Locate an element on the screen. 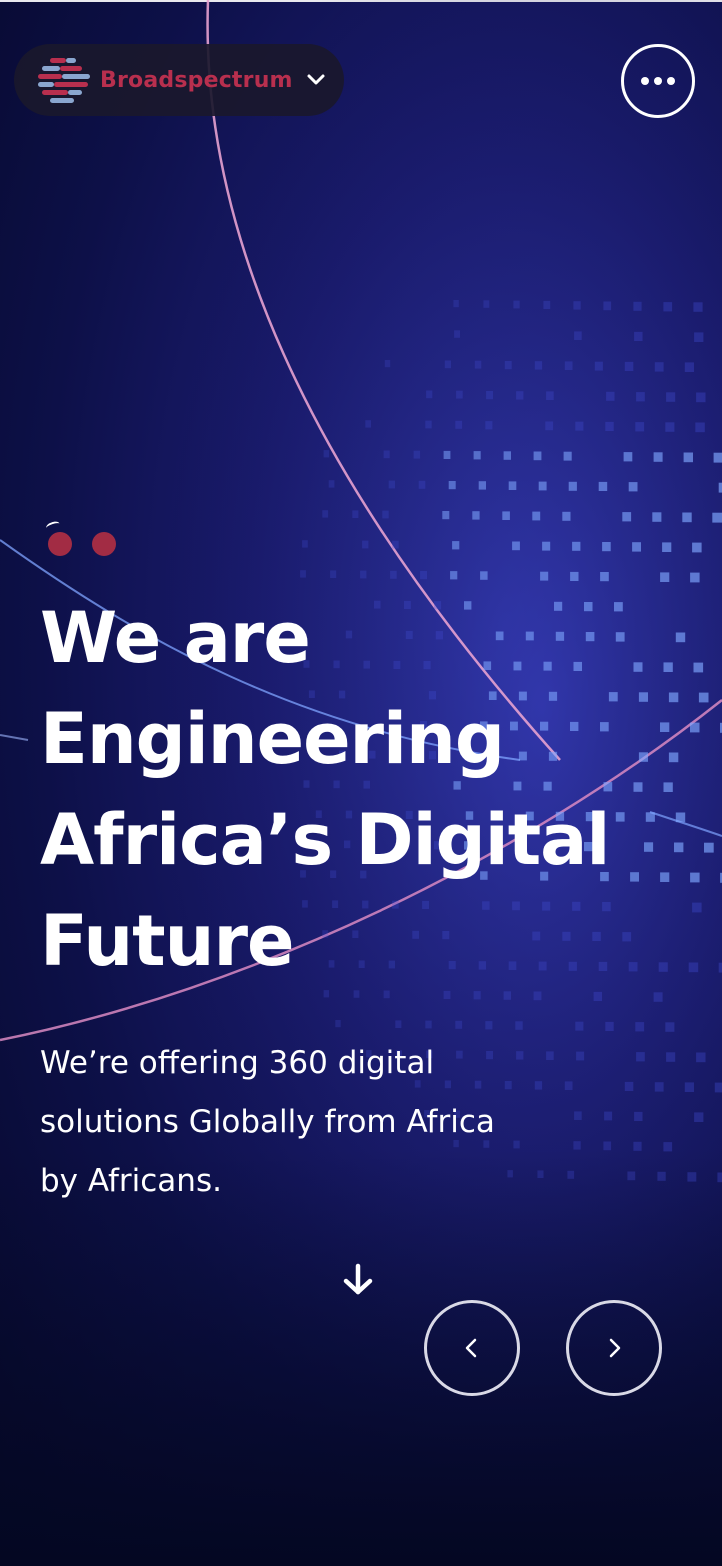 Image resolution: width=722 pixels, height=1566 pixels. arrow-down-icon is located at coordinates (358, 1280).